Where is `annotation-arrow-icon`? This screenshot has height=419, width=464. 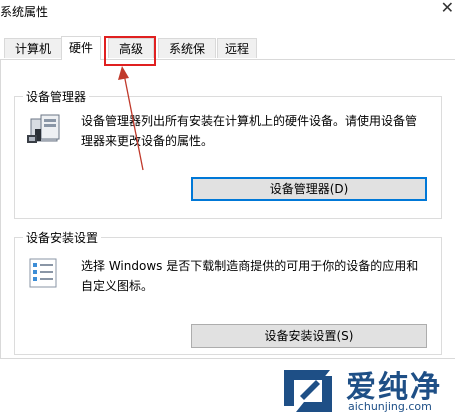
annotation-arrow-icon is located at coordinates (131, 118).